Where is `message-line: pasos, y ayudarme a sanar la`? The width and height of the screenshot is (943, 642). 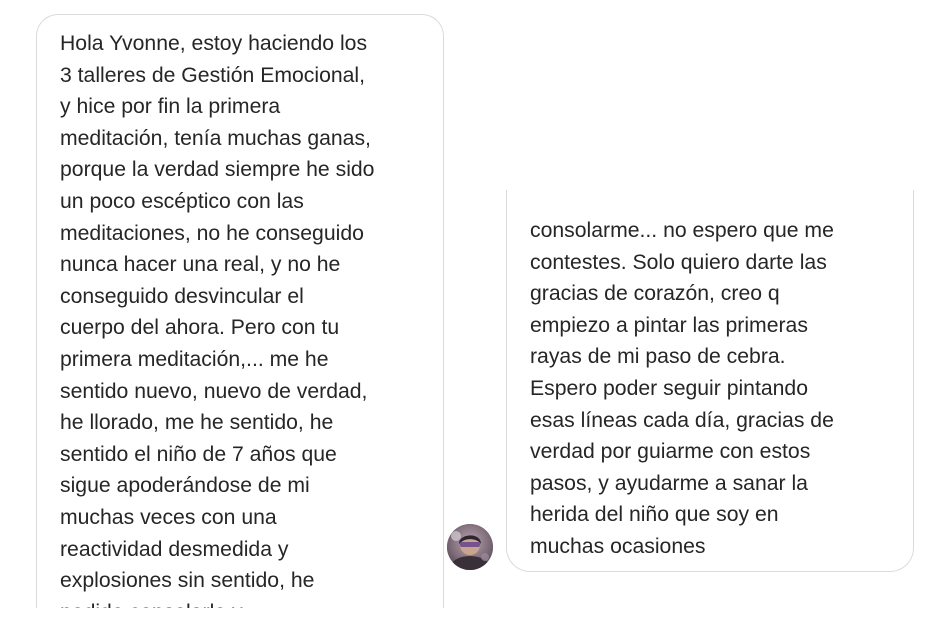 message-line: pasos, y ayudarme a sanar la is located at coordinates (669, 483).